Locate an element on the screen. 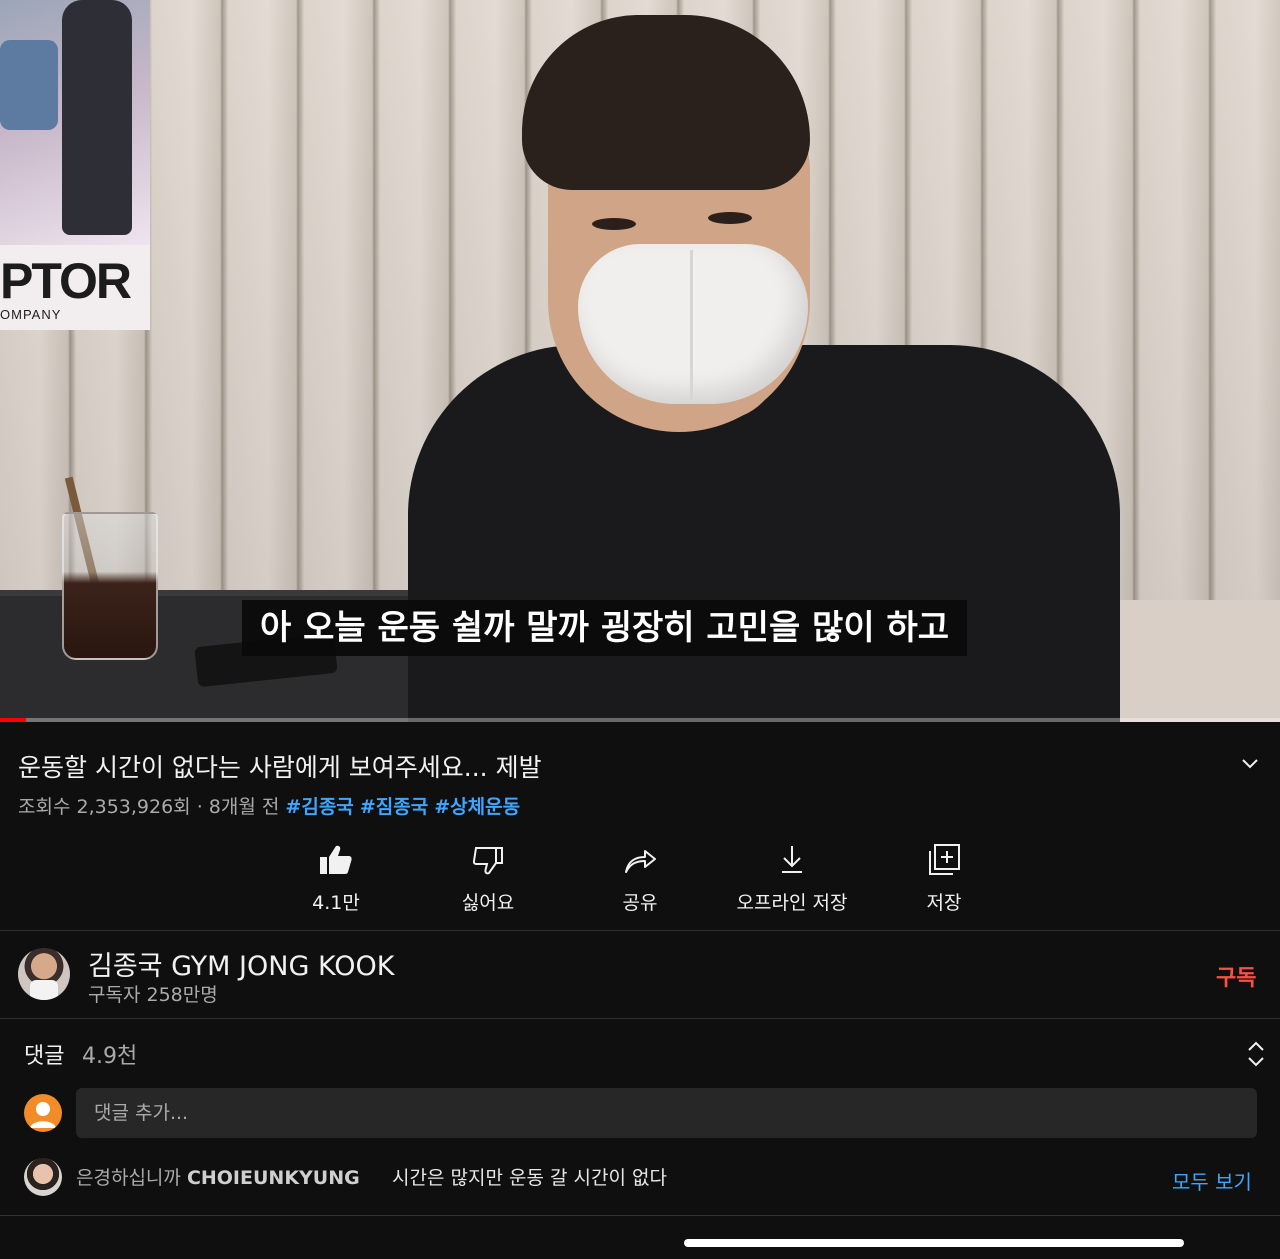 Image resolution: width=1280 pixels, height=1259 pixels. iced-coffee-cup is located at coordinates (110, 586).